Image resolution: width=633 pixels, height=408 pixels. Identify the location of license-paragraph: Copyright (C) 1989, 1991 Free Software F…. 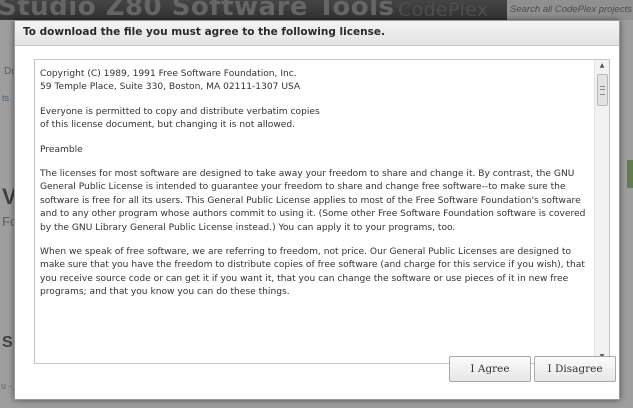
(170, 81).